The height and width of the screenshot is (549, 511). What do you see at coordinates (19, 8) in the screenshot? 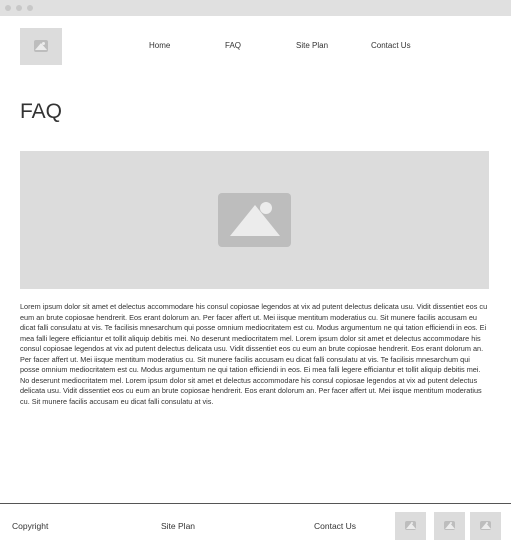
I see `window-minimize-dot` at bounding box center [19, 8].